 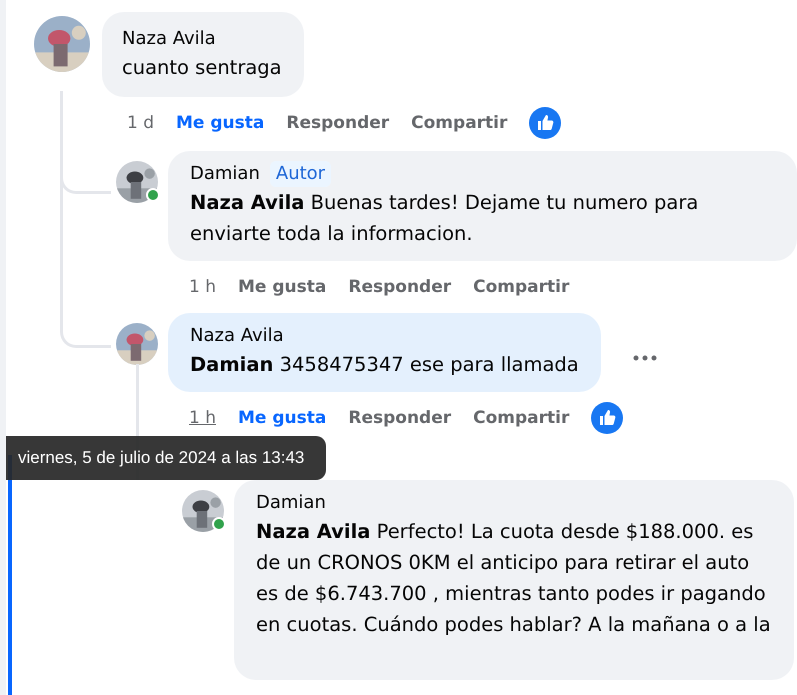 I want to click on comment-time: 1 d, so click(x=140, y=123).